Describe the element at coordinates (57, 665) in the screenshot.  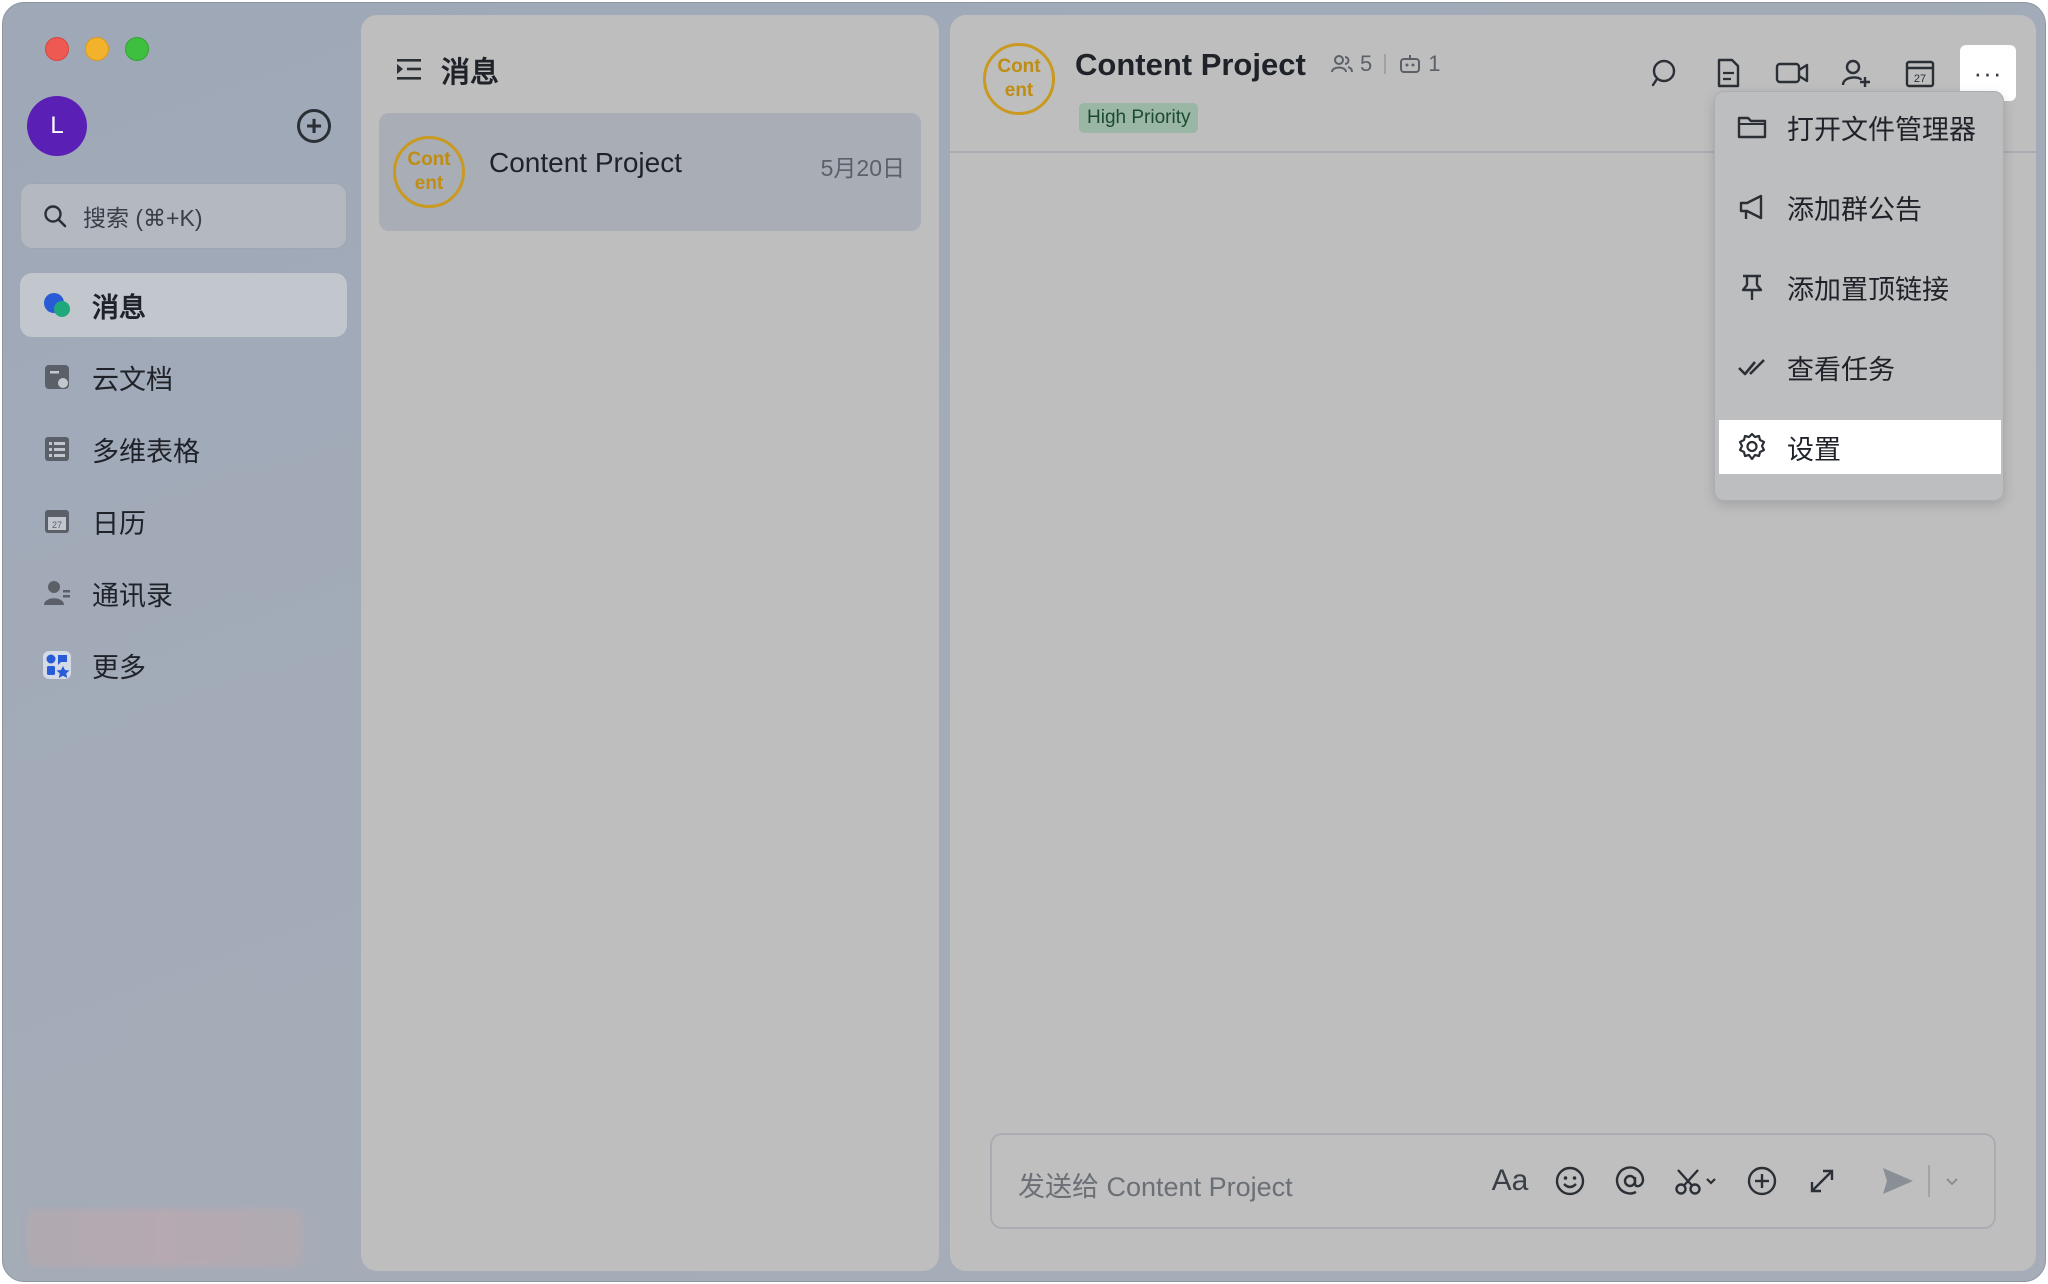
I see `apps-icon` at that location.